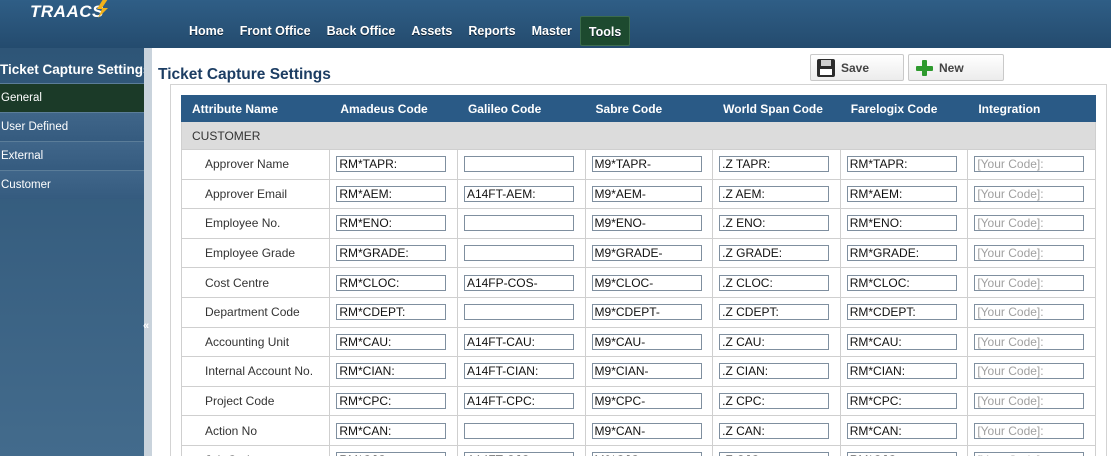 This screenshot has width=1111, height=456. What do you see at coordinates (924, 68) in the screenshot?
I see `plus-icon` at bounding box center [924, 68].